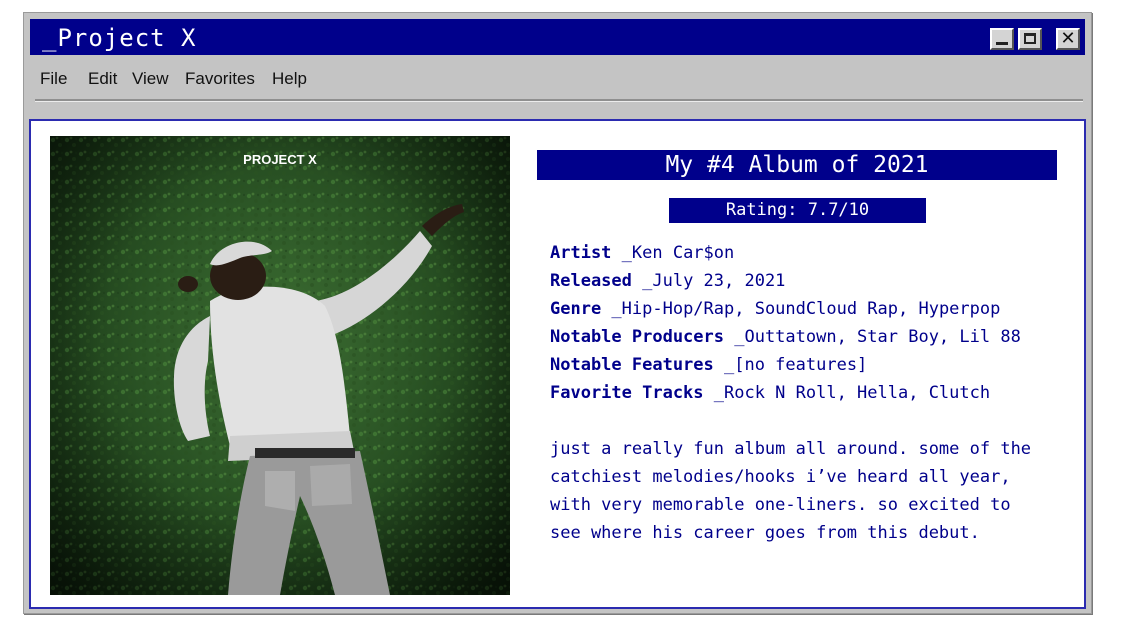  Describe the element at coordinates (581, 253) in the screenshot. I see `detail-label: Artist` at that location.